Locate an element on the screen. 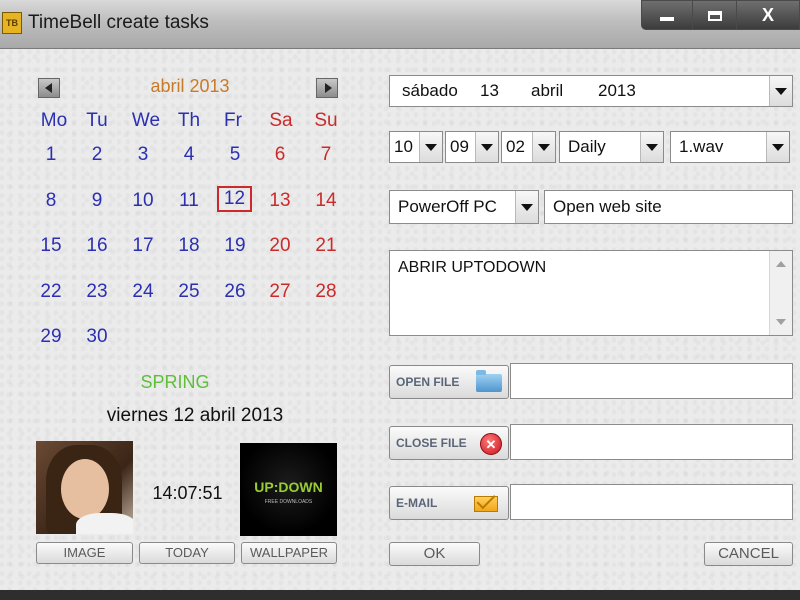 The height and width of the screenshot is (600, 800). wallpaper-preview: UP:DOWN FREE DOWNLOADS is located at coordinates (288, 489).